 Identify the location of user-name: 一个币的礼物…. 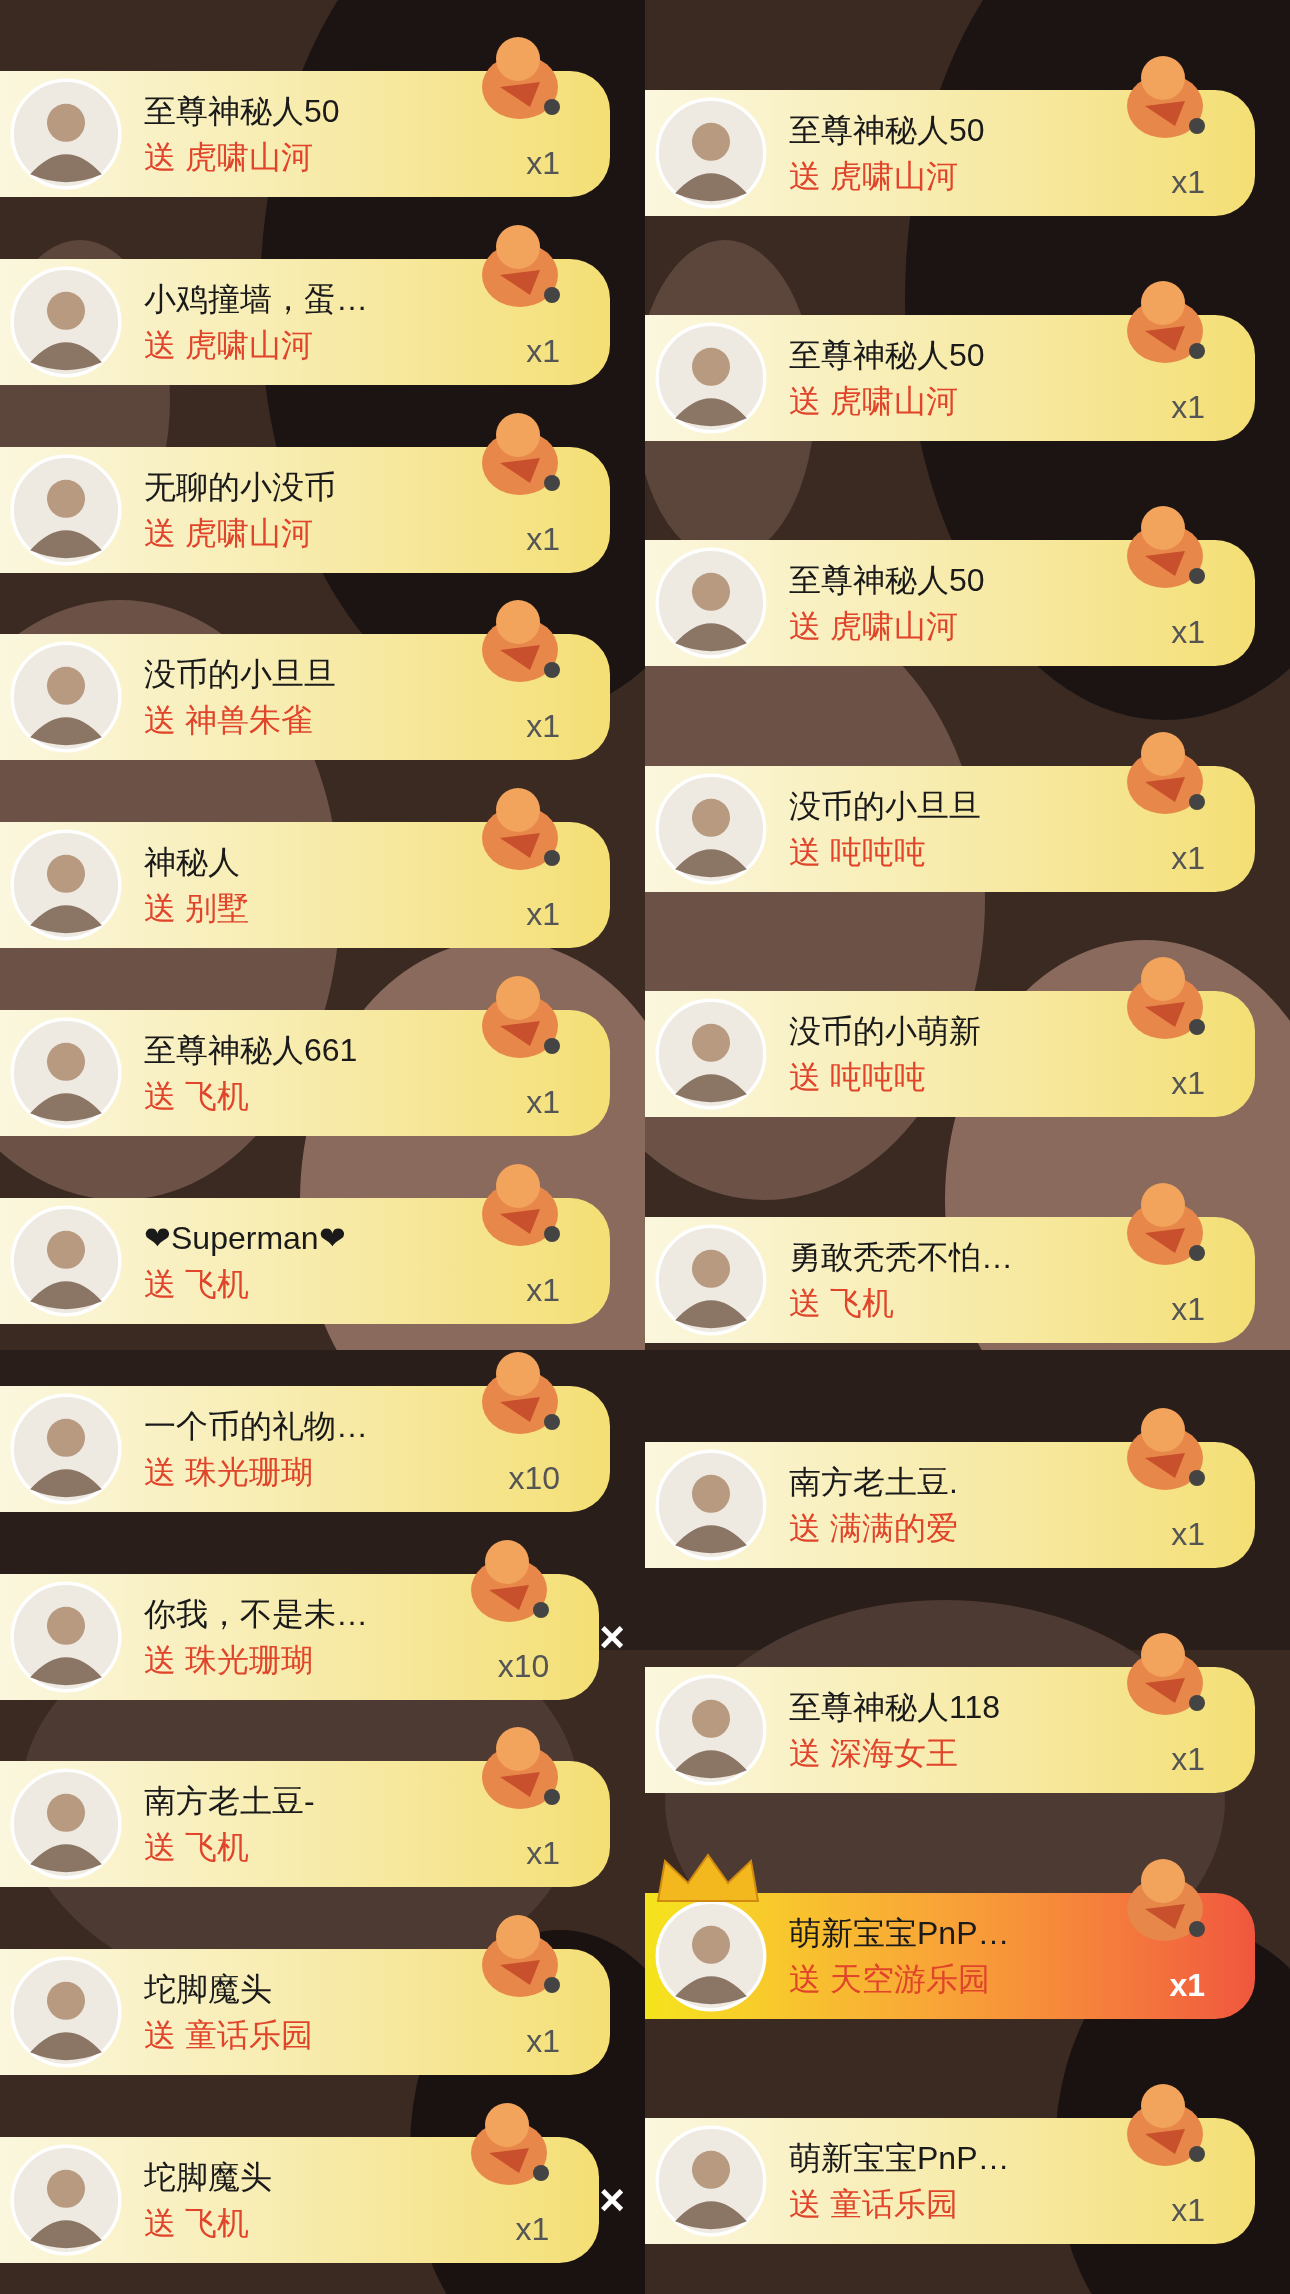
(256, 1426).